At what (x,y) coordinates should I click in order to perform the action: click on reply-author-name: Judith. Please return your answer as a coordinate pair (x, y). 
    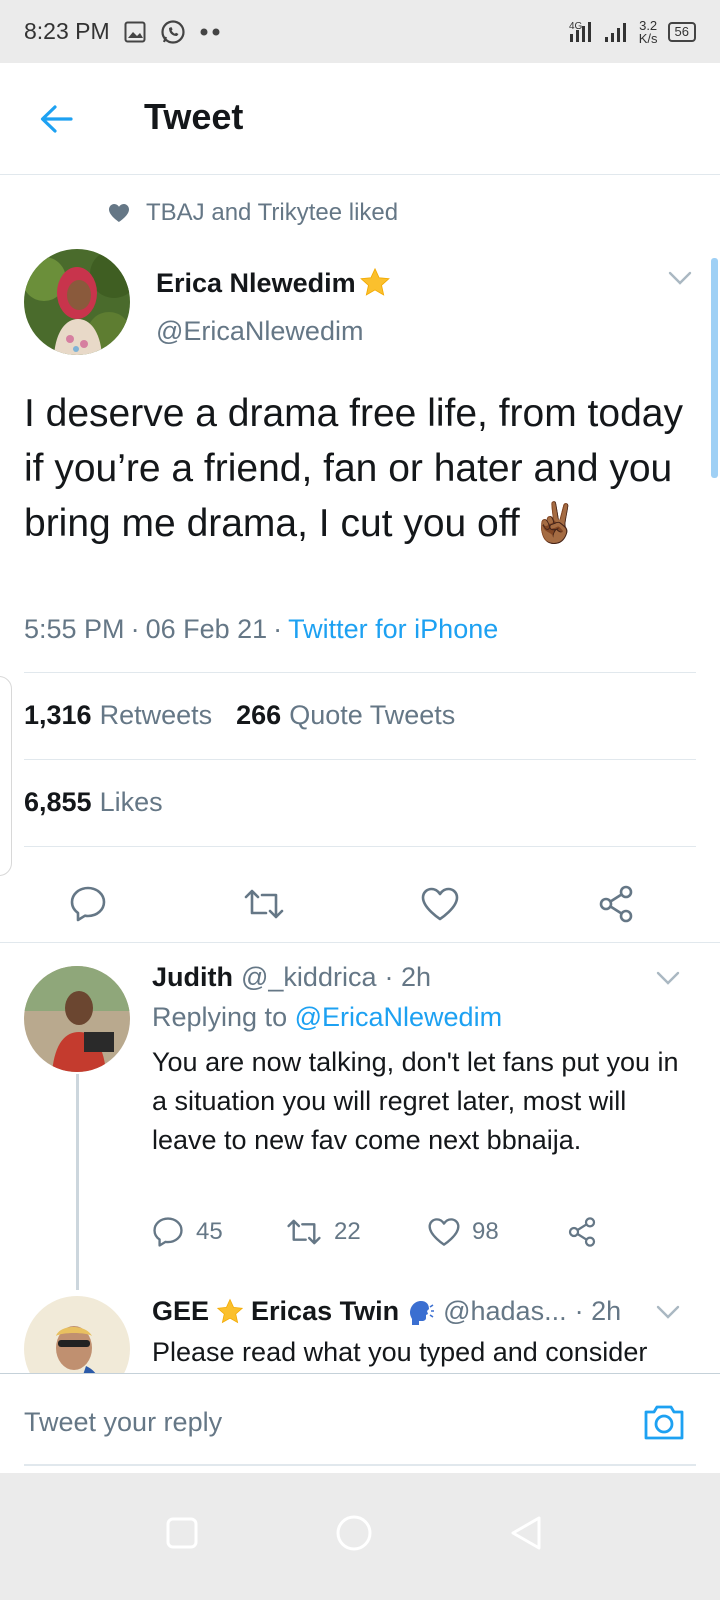
    Looking at the image, I should click on (192, 977).